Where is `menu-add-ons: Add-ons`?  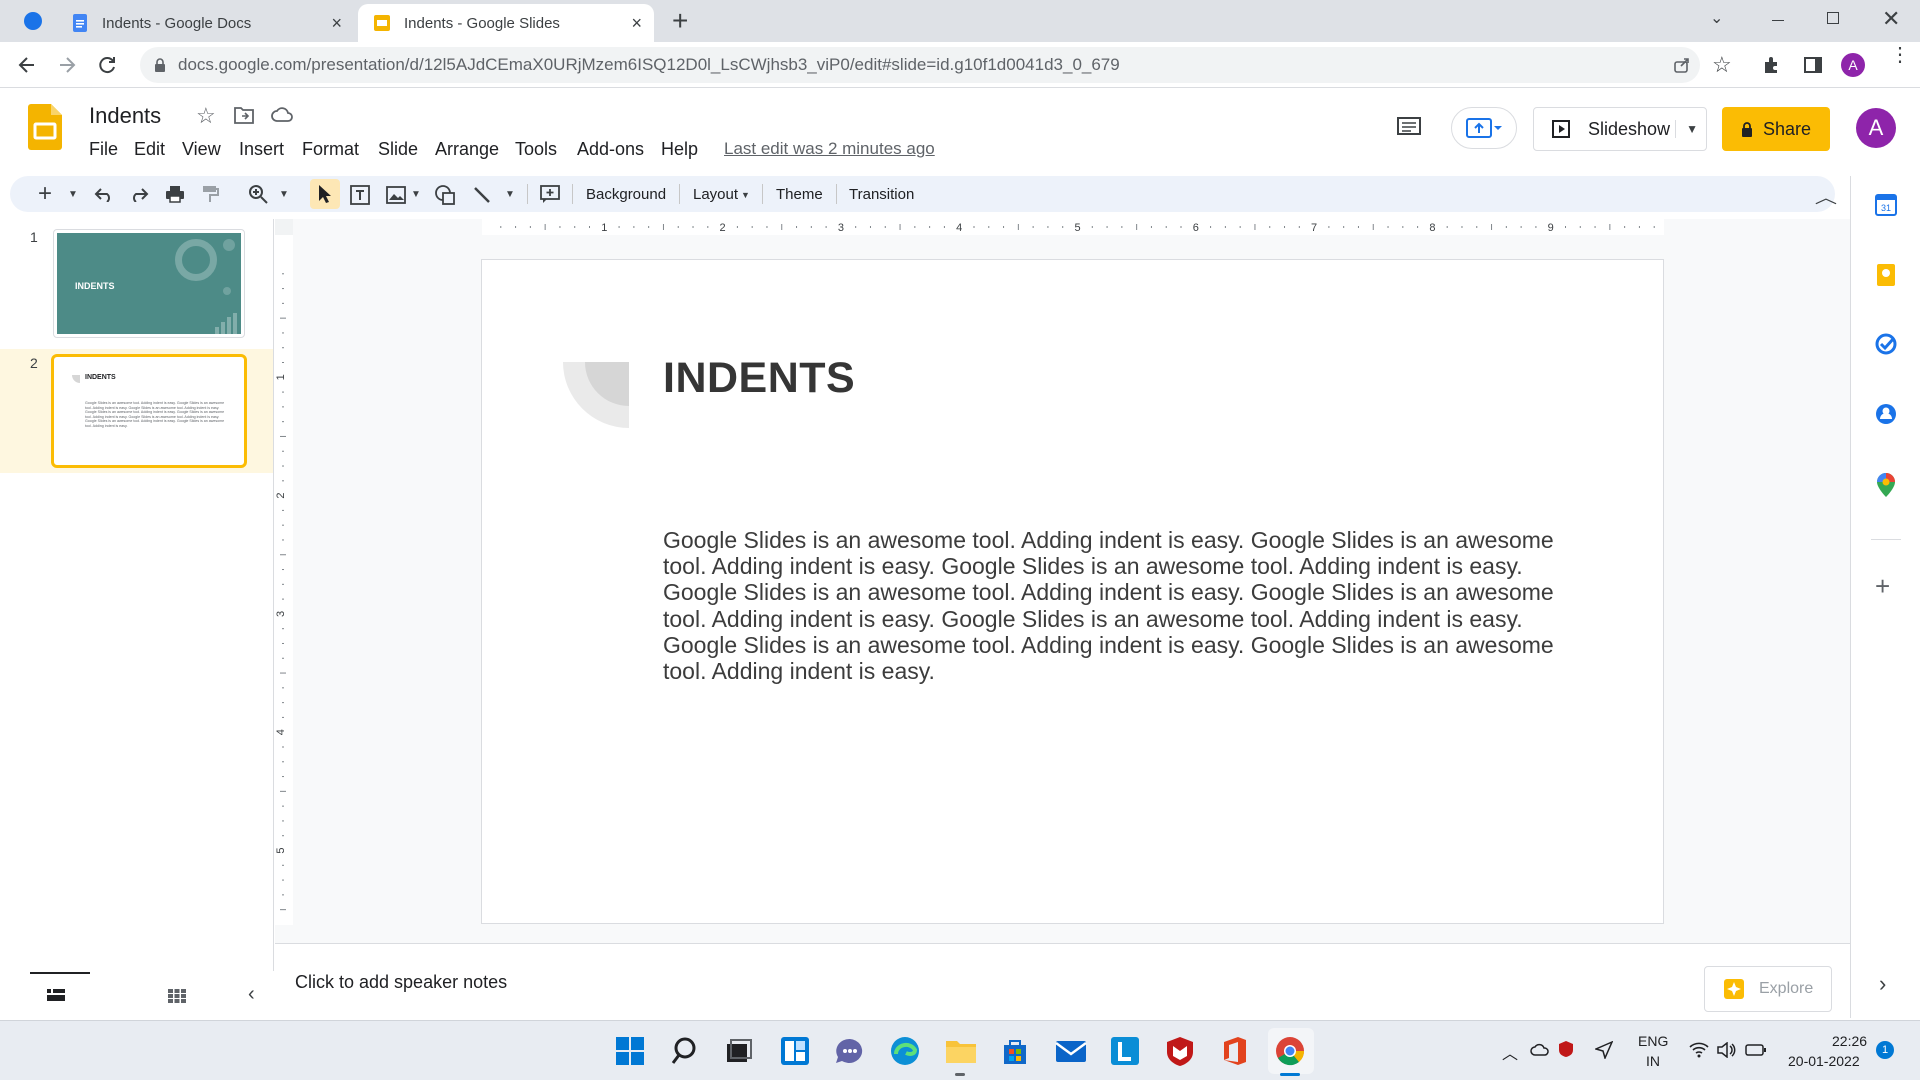 menu-add-ons: Add-ons is located at coordinates (610, 149).